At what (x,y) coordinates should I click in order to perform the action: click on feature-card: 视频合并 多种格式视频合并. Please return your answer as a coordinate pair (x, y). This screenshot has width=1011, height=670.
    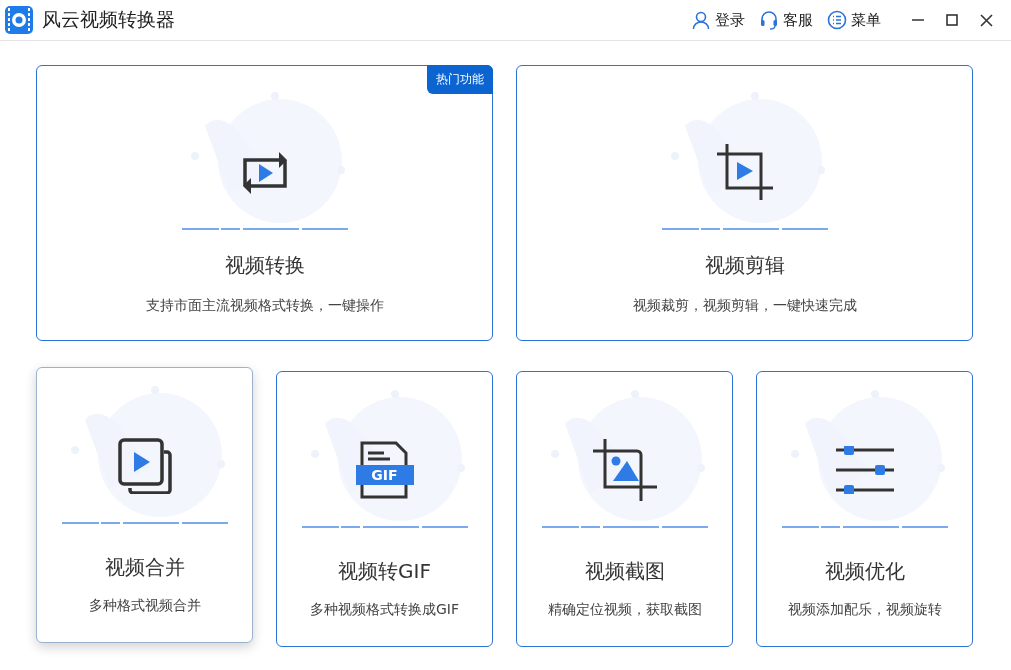
    Looking at the image, I should click on (144, 505).